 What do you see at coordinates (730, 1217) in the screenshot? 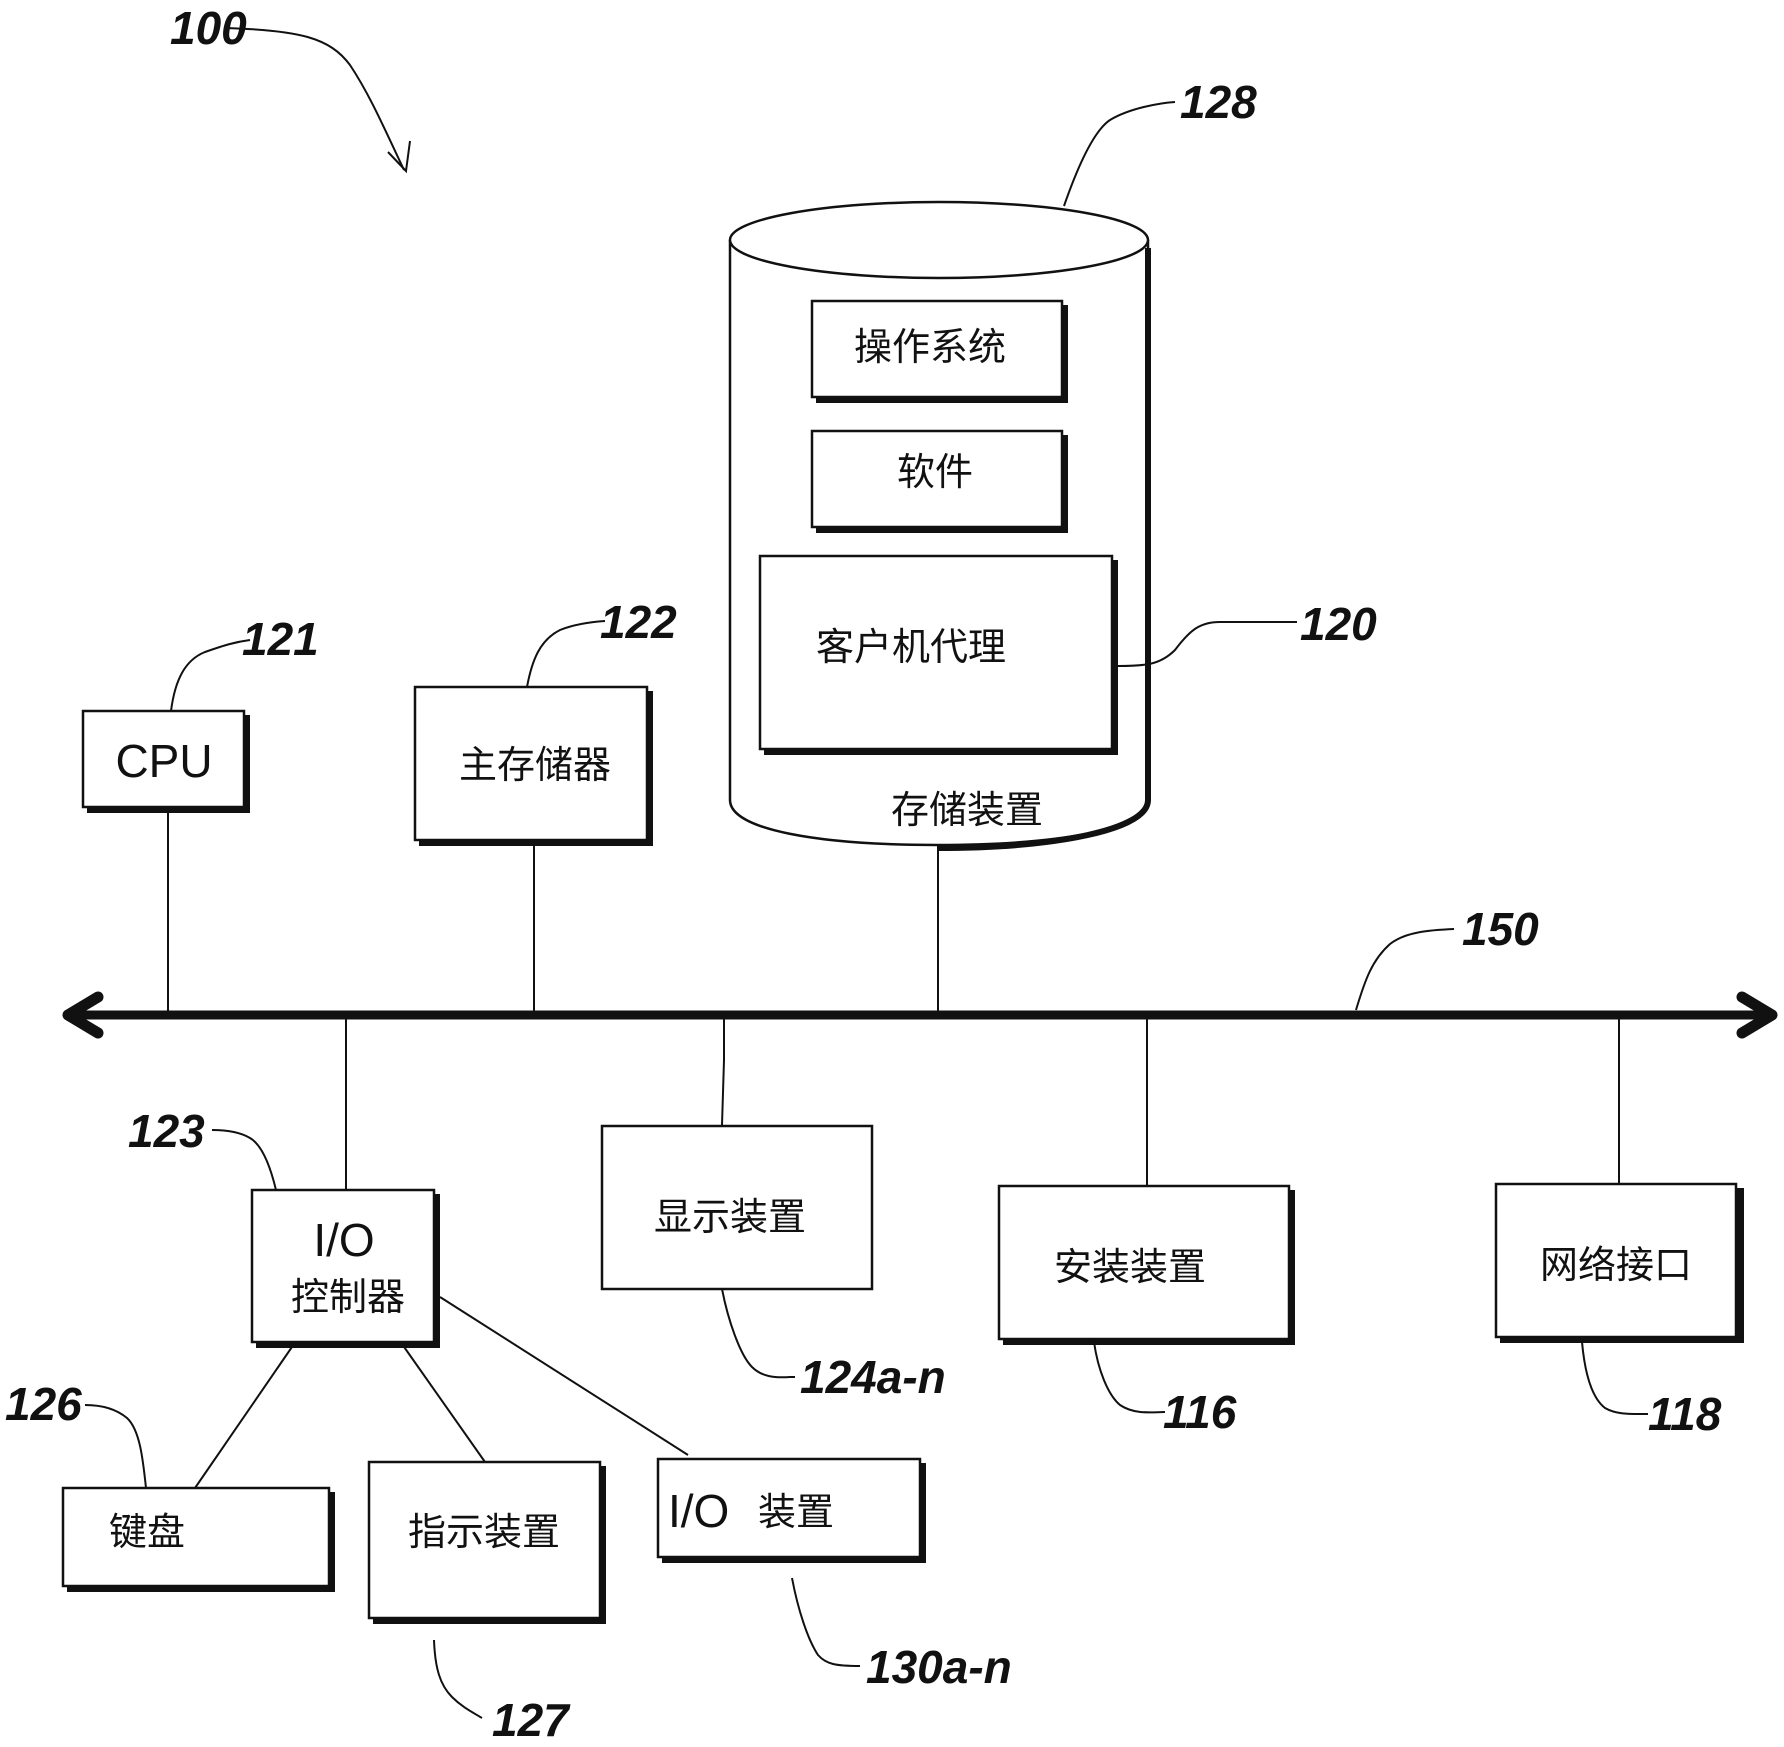
I see `display-device-label: 显示装置` at bounding box center [730, 1217].